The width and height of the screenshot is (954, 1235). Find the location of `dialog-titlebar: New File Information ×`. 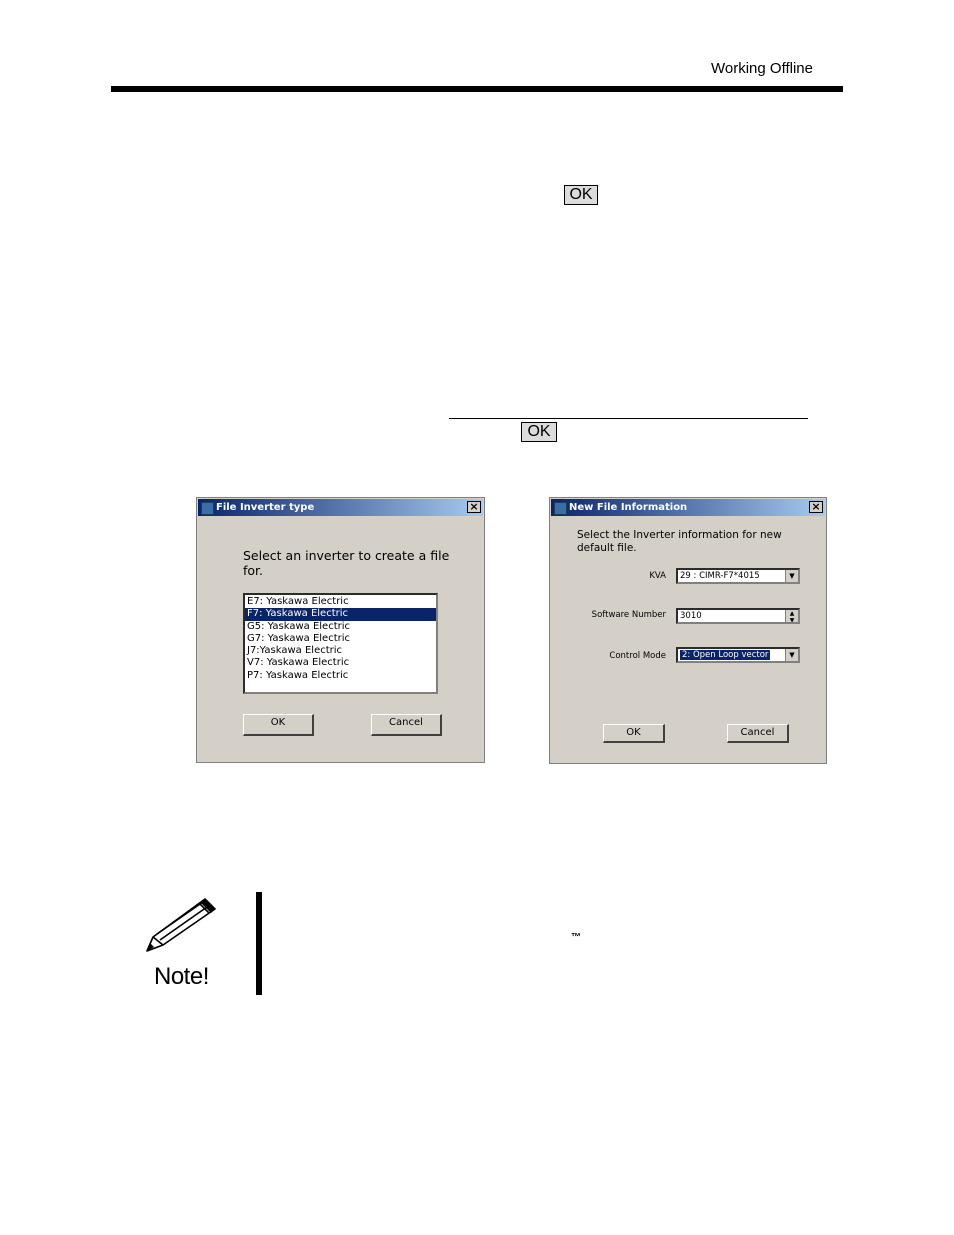

dialog-titlebar: New File Information × is located at coordinates (688, 507).